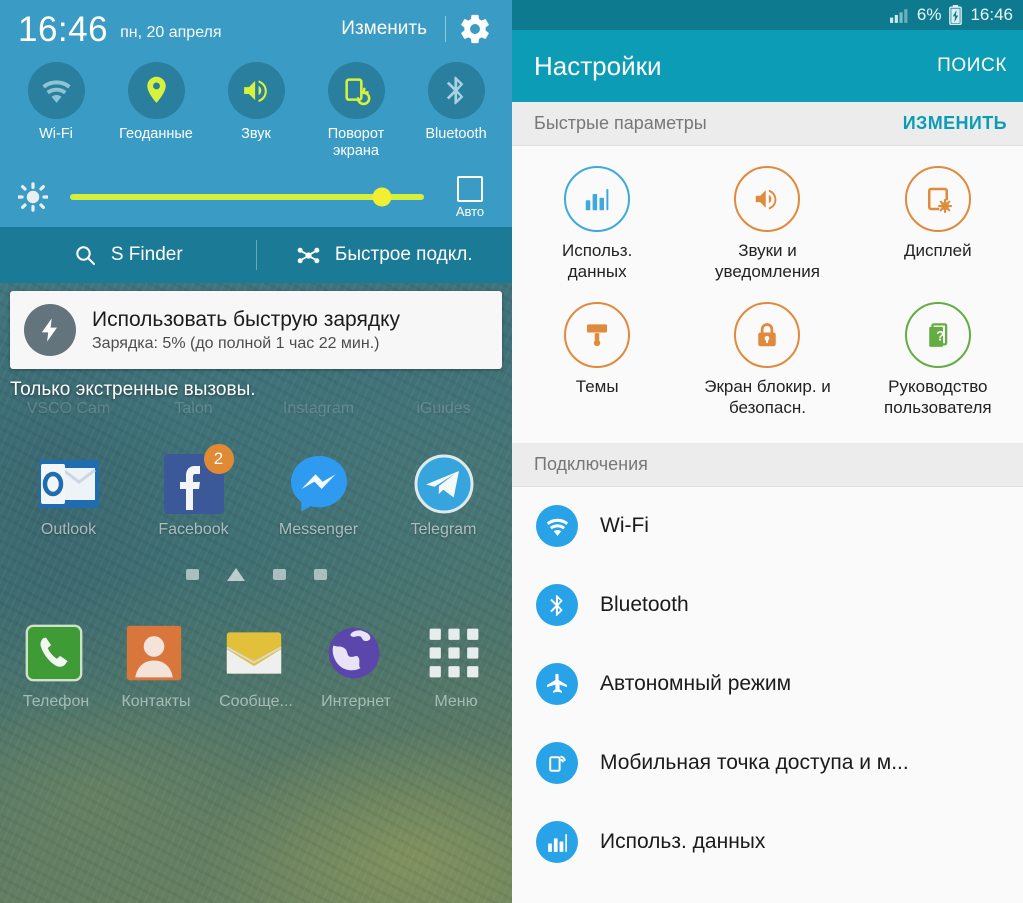  I want to click on quick-setting-label: Темы, so click(597, 387).